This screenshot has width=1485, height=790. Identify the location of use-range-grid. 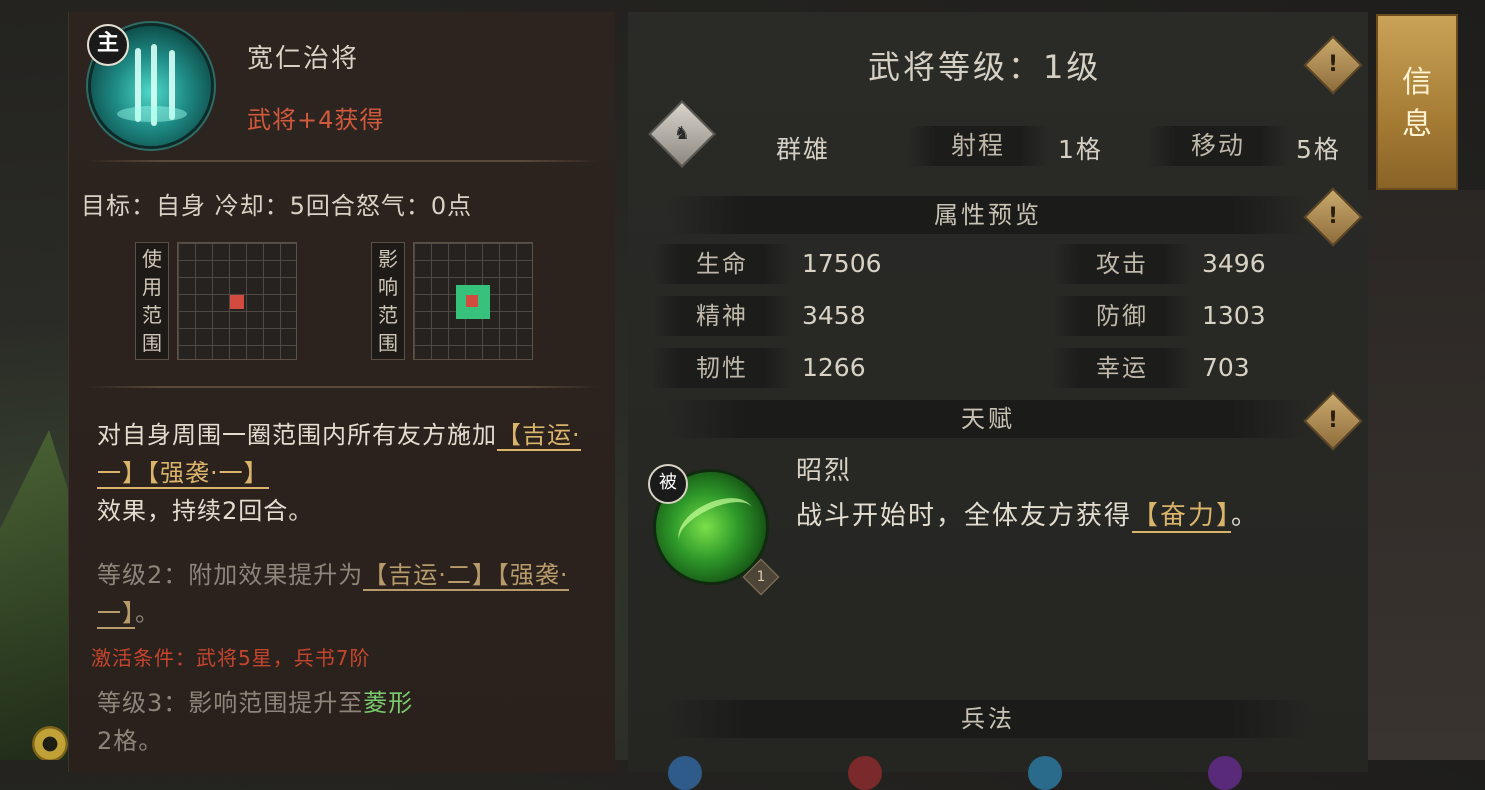
(237, 301).